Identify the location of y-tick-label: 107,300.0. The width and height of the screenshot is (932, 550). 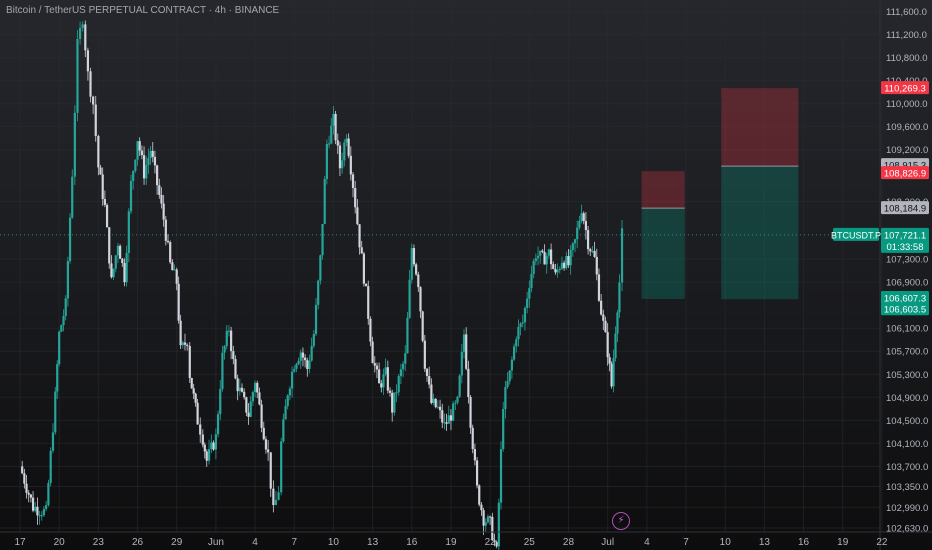
(907, 260).